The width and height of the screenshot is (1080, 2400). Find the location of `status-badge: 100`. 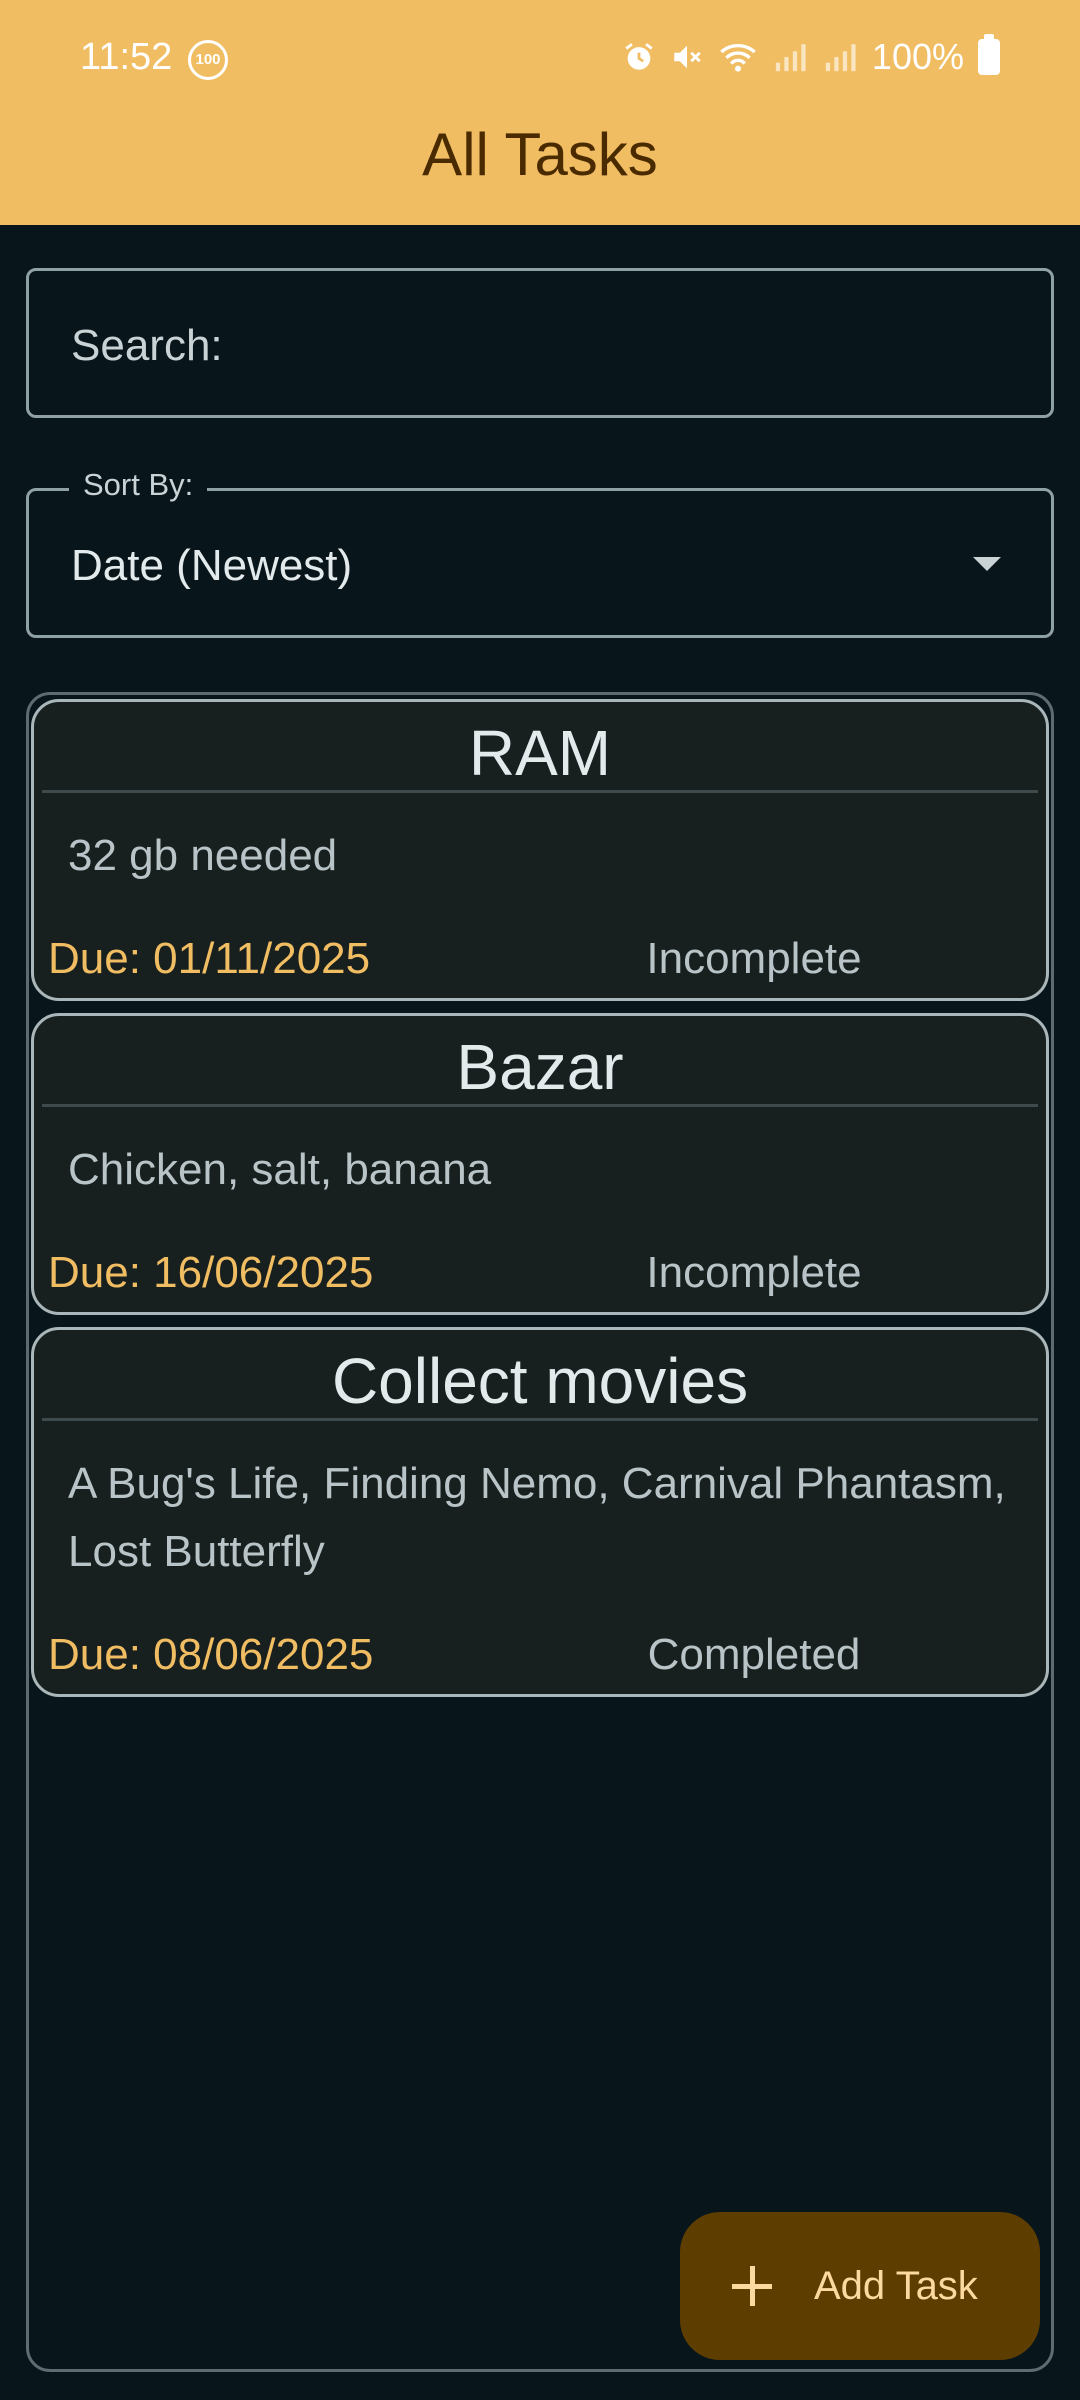

status-badge: 100 is located at coordinates (208, 60).